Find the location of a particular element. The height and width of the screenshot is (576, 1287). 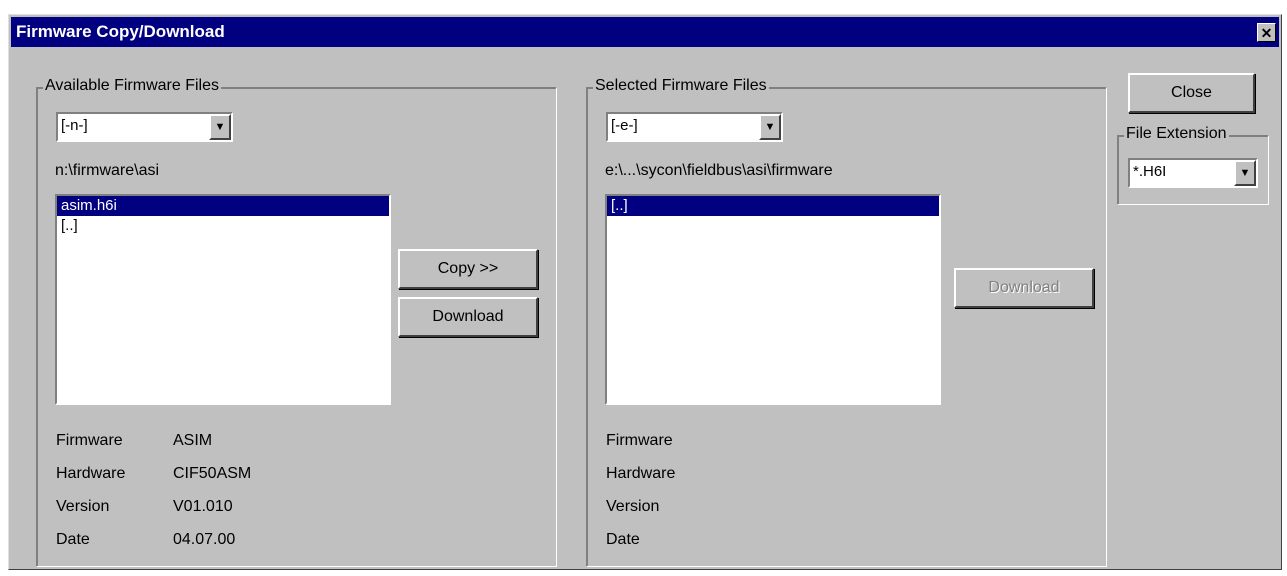

list-item: asim.h6i is located at coordinates (223, 206).